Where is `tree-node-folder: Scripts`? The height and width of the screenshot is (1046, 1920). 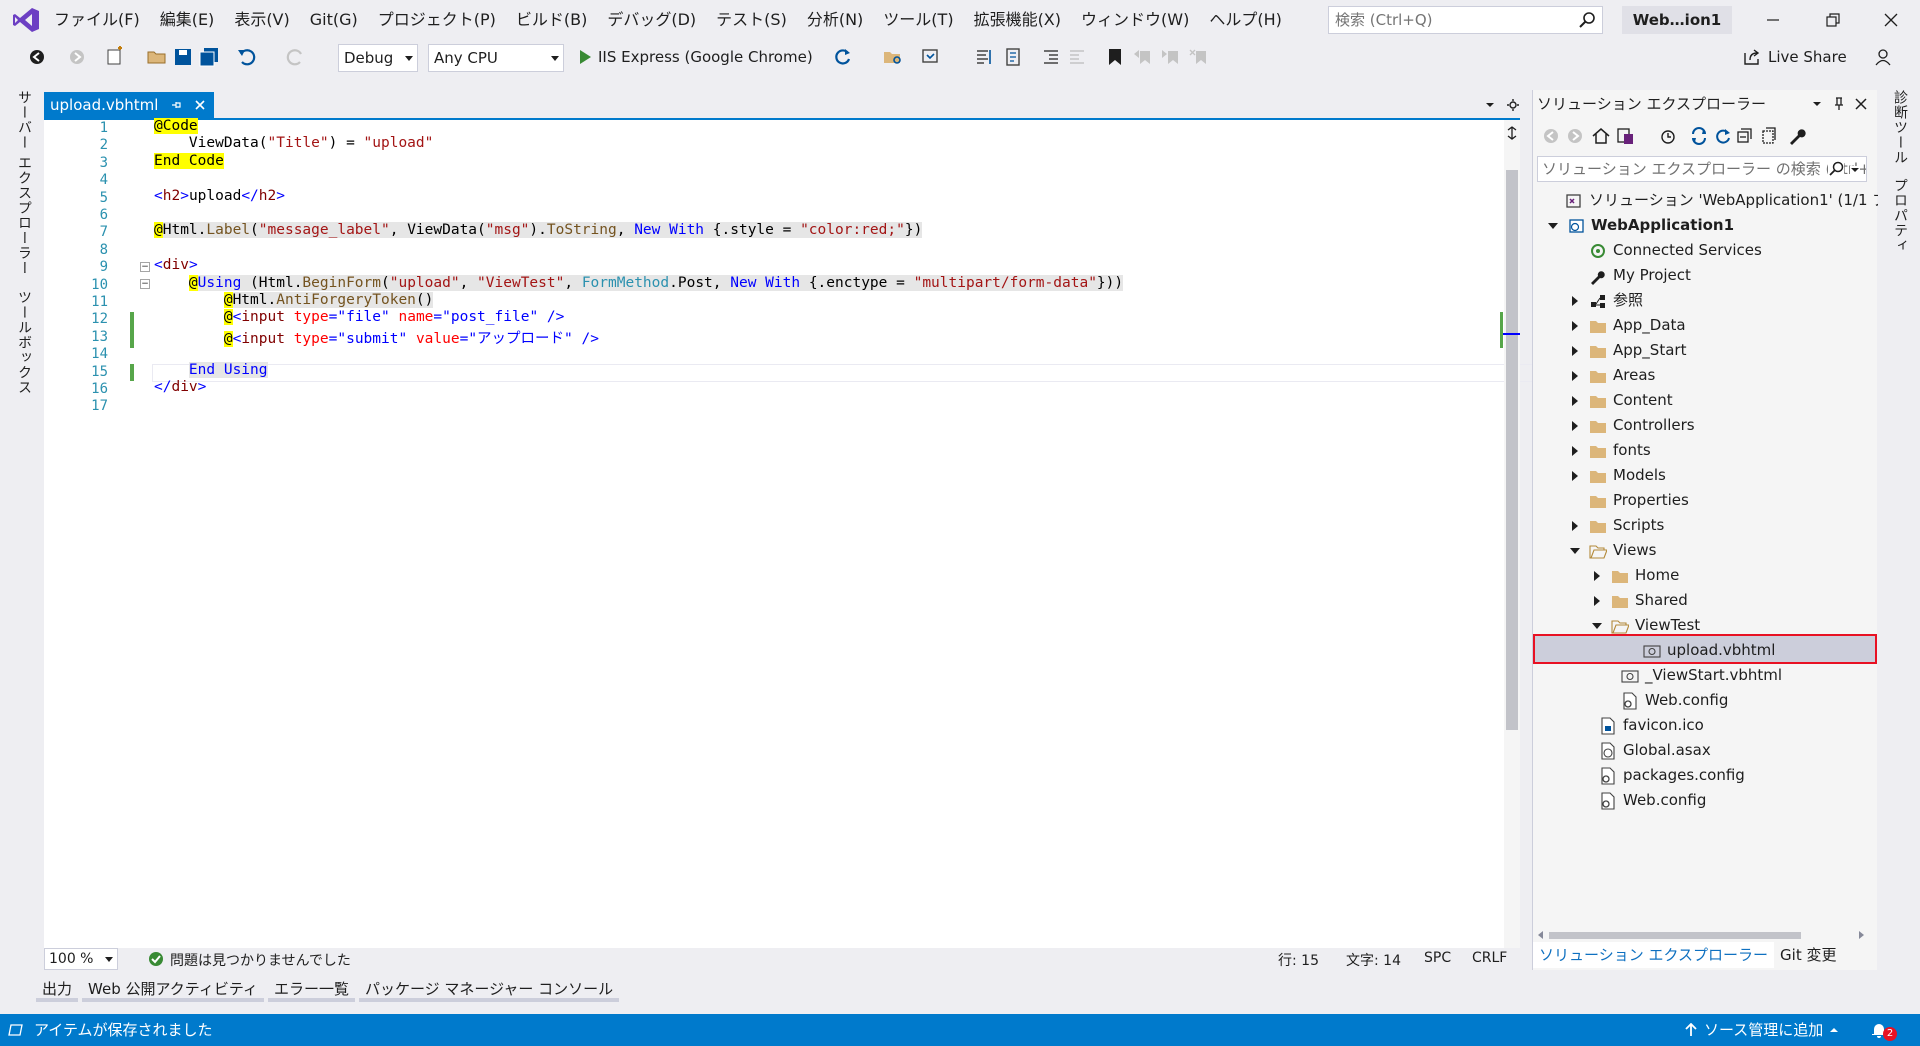 tree-node-folder: Scripts is located at coordinates (1615, 525).